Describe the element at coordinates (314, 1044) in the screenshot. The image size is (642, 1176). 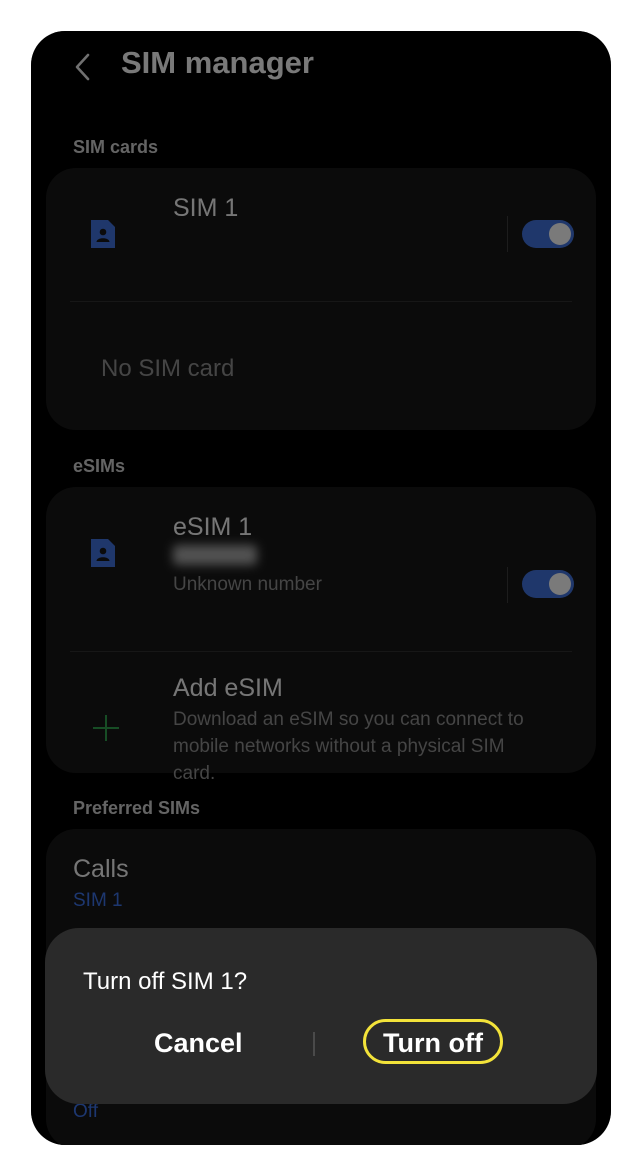
I see `button-separator` at that location.